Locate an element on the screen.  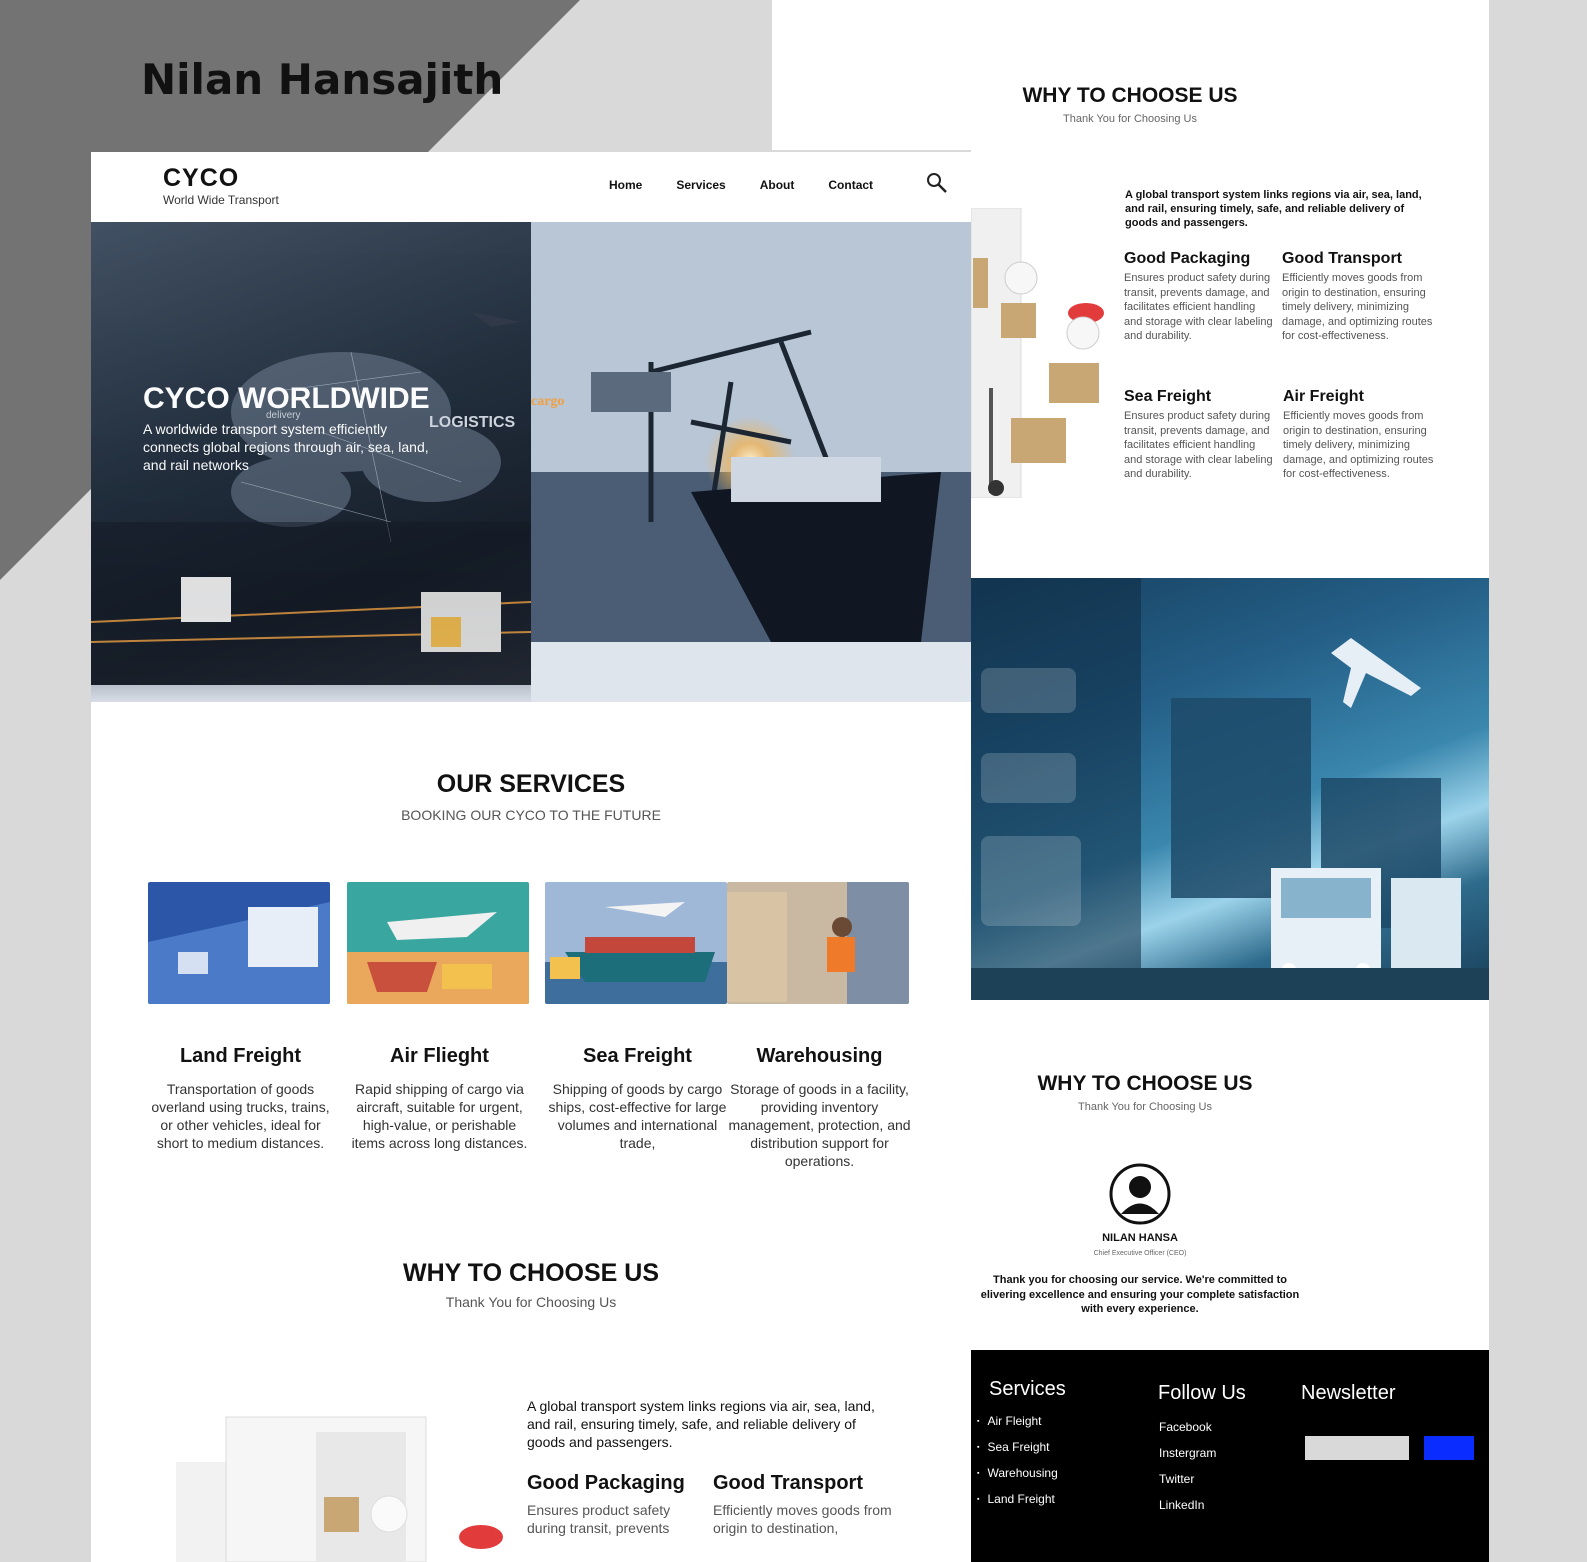
service-title: Warehousing is located at coordinates (819, 1056).